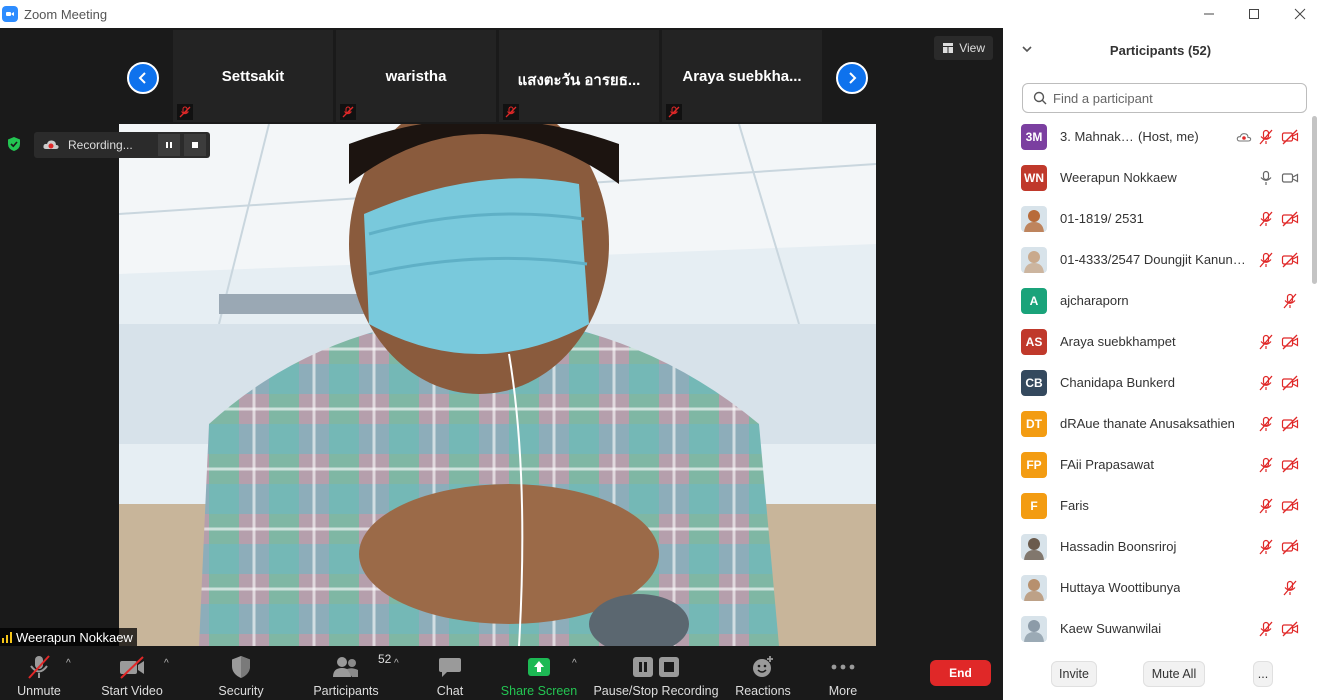 The height and width of the screenshot is (700, 1318). Describe the element at coordinates (361, 666) in the screenshot. I see `participants-icon: 52` at that location.